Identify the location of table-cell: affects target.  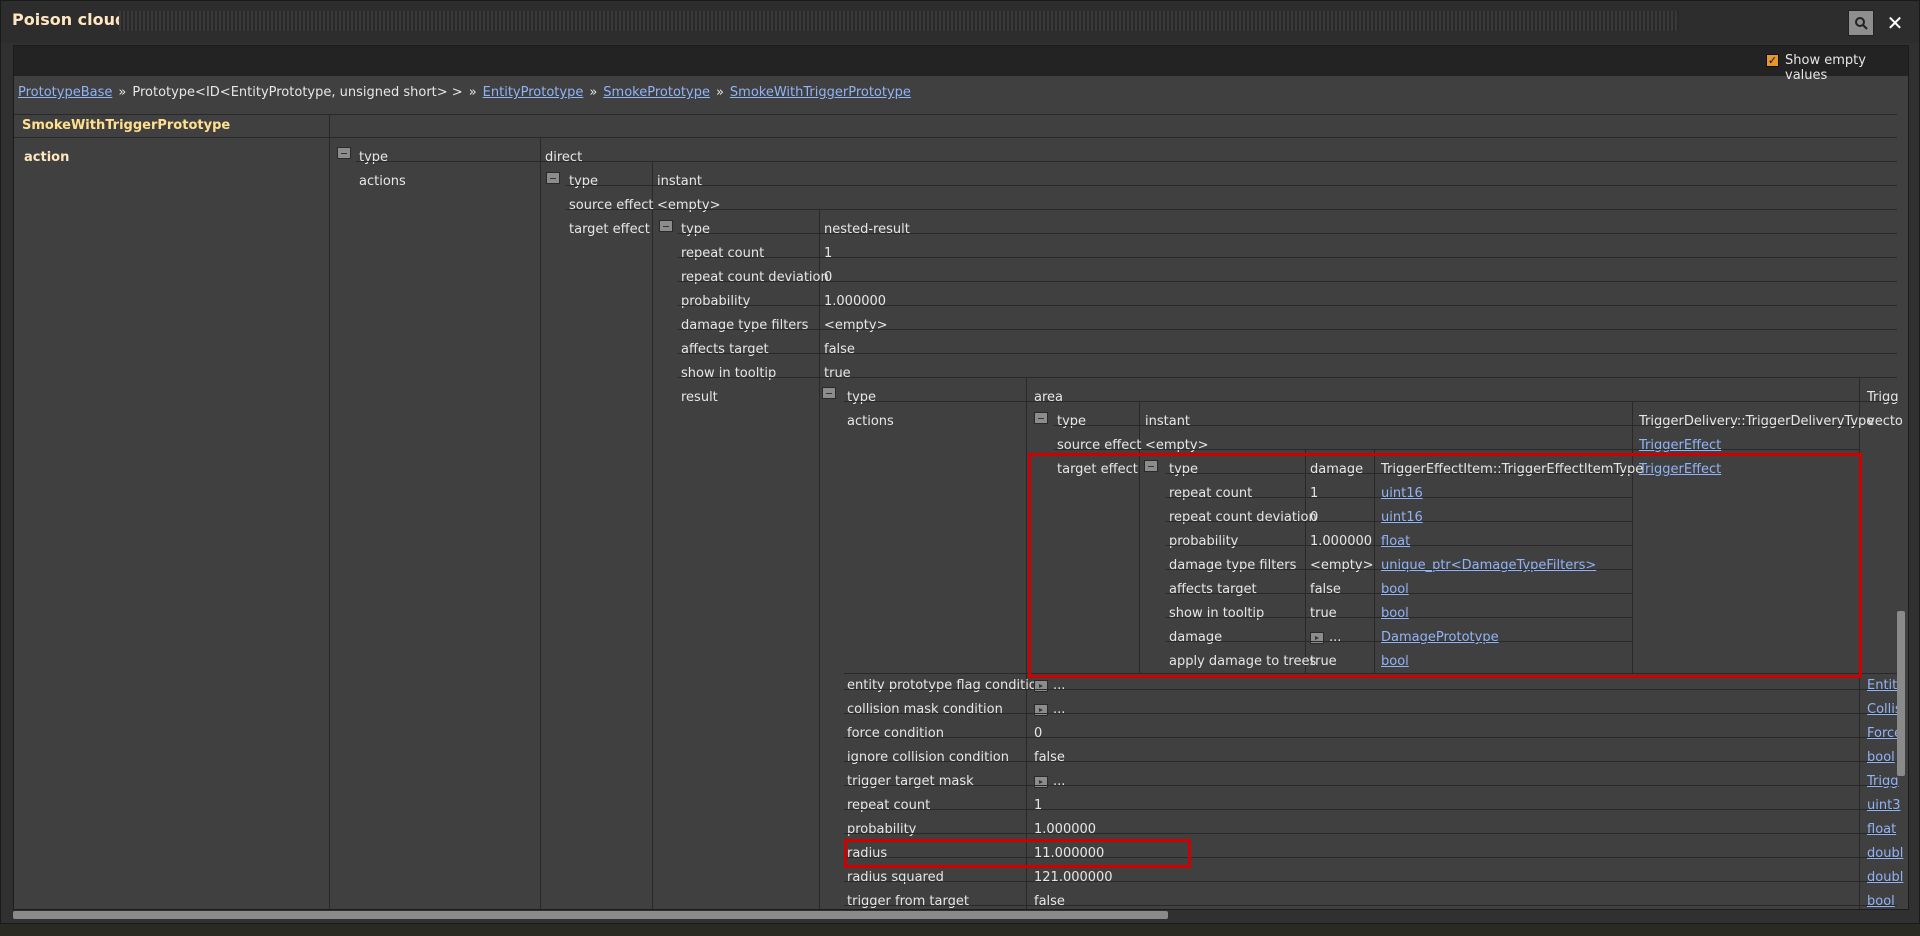
(725, 349).